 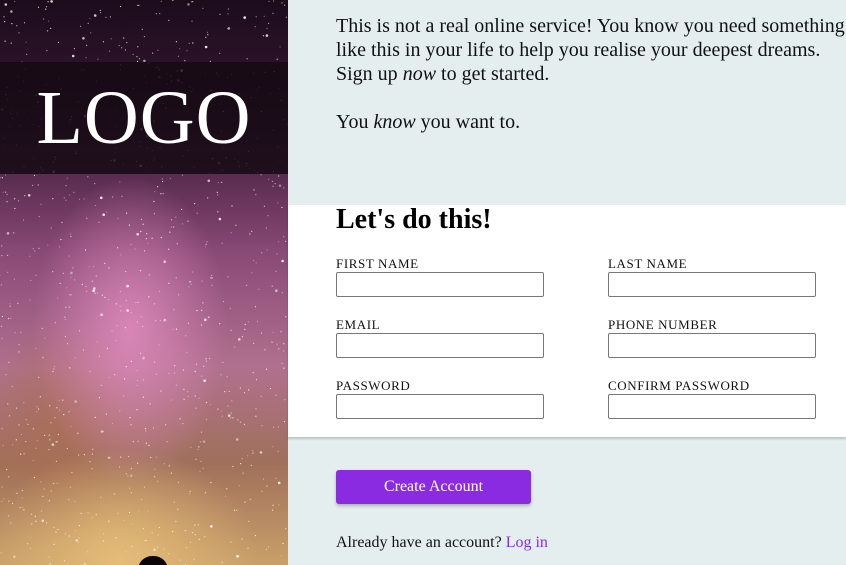 What do you see at coordinates (527, 542) in the screenshot?
I see `login-link: Log in` at bounding box center [527, 542].